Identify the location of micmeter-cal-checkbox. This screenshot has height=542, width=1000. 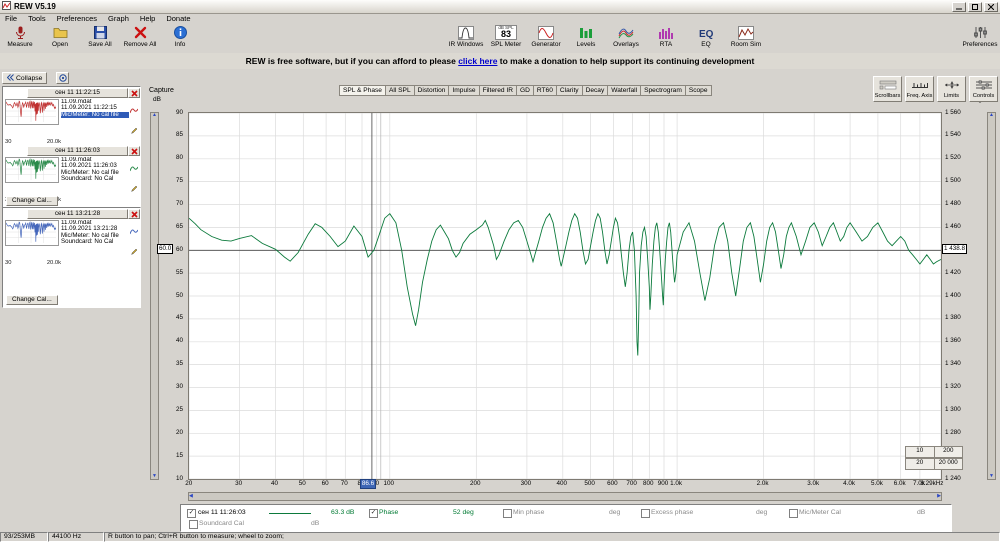
(793, 513).